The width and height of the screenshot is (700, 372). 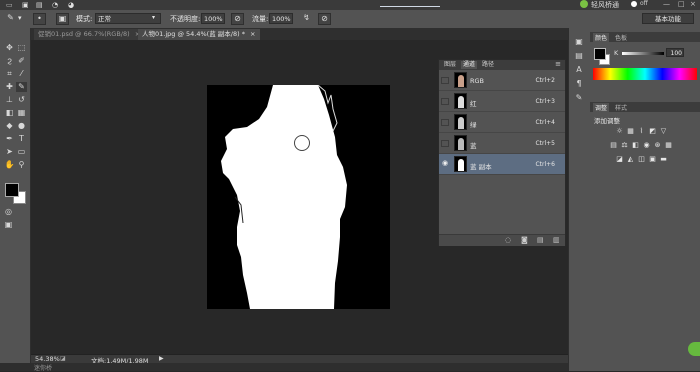 What do you see at coordinates (502, 80) in the screenshot?
I see `channel-row-rgb: RGB Ctrl+2` at bounding box center [502, 80].